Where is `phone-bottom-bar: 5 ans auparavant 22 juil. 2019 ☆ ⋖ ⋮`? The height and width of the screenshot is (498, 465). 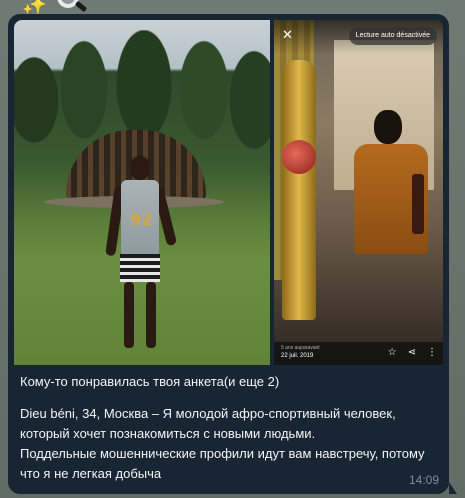
phone-bottom-bar: 5 ans auparavant 22 juil. 2019 ☆ ⋖ ⋮ is located at coordinates (358, 353).